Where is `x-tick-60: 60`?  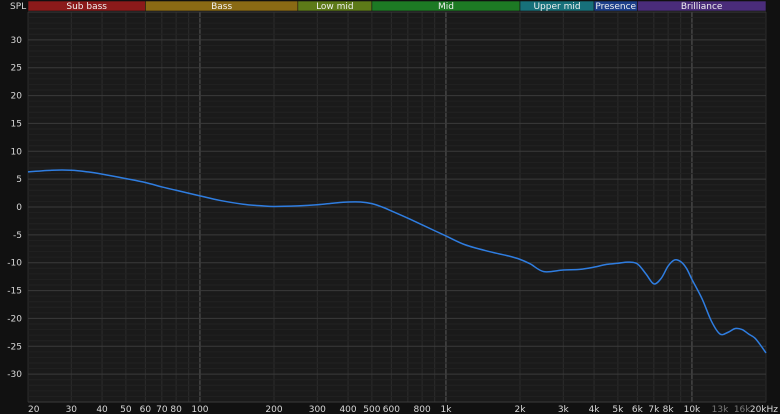 x-tick-60: 60 is located at coordinates (146, 409).